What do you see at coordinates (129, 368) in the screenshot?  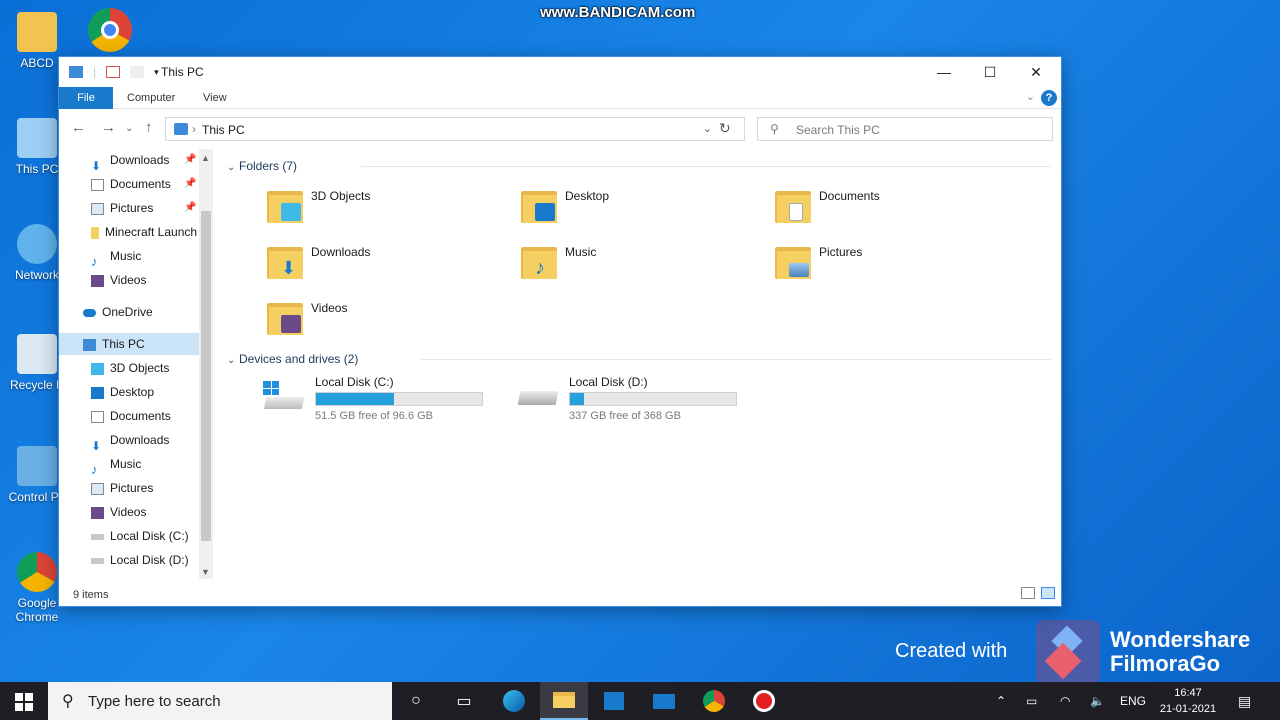 I see `sidebar-item-3d-objects: 3D Objects` at bounding box center [129, 368].